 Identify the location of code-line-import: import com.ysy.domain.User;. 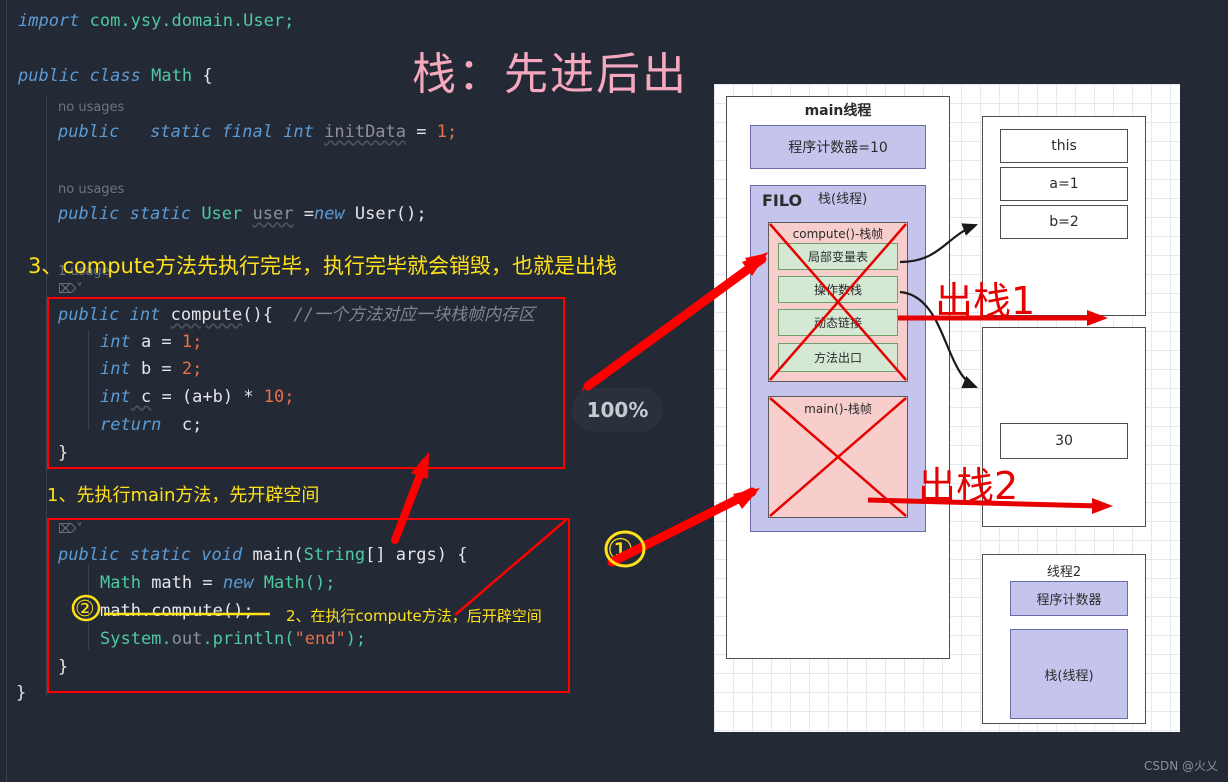
(156, 21).